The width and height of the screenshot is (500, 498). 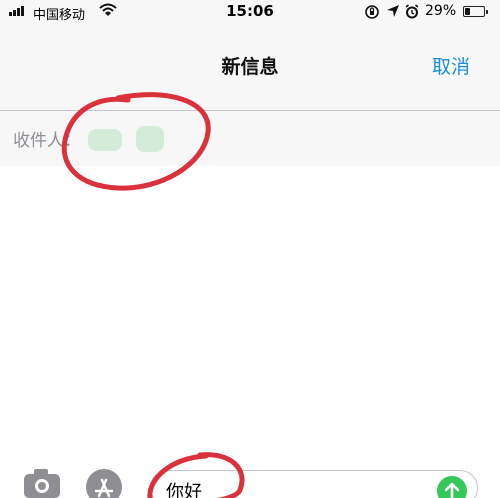 What do you see at coordinates (372, 12) in the screenshot?
I see `orientation-lock-icon` at bounding box center [372, 12].